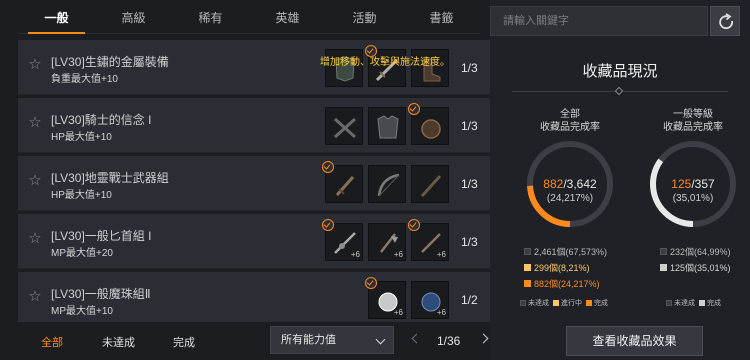 The image size is (750, 360). What do you see at coordinates (693, 198) in the screenshot?
I see `normal-progress-percent: (35,01%)` at bounding box center [693, 198].